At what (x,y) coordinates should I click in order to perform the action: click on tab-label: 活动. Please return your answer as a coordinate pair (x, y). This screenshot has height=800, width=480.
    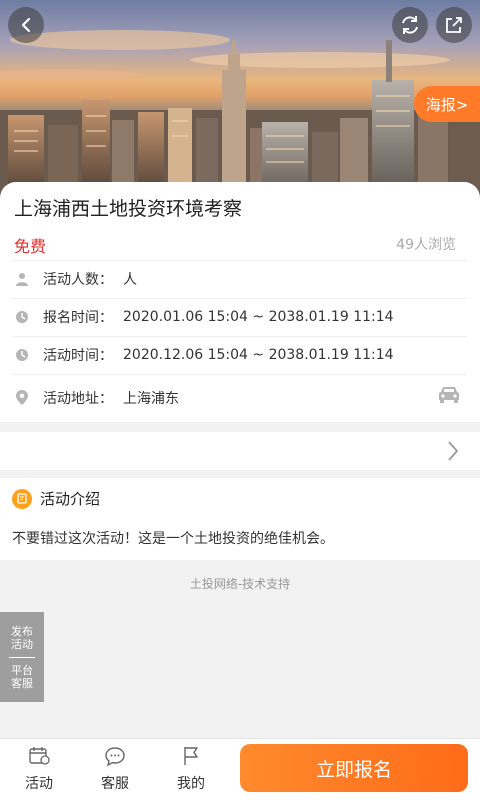
    Looking at the image, I should click on (39, 784).